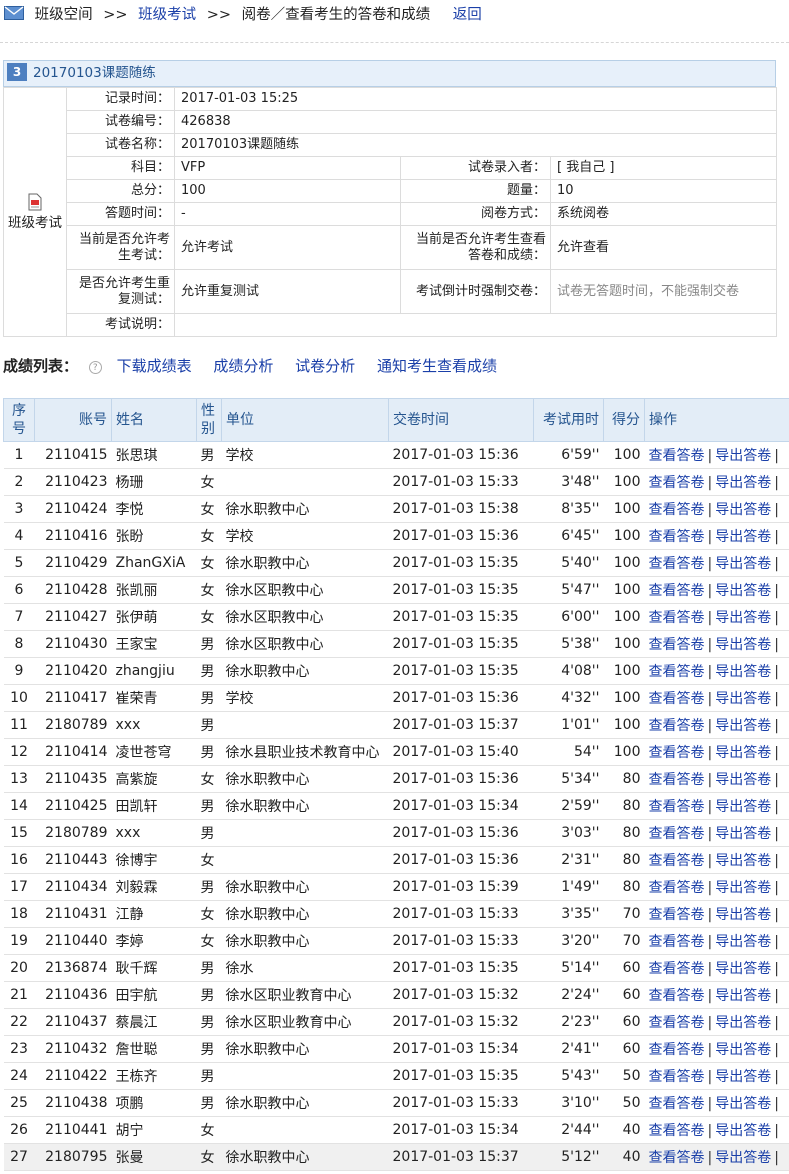  What do you see at coordinates (305, 995) in the screenshot?
I see `row-unit: 徐水区职业教育中心` at bounding box center [305, 995].